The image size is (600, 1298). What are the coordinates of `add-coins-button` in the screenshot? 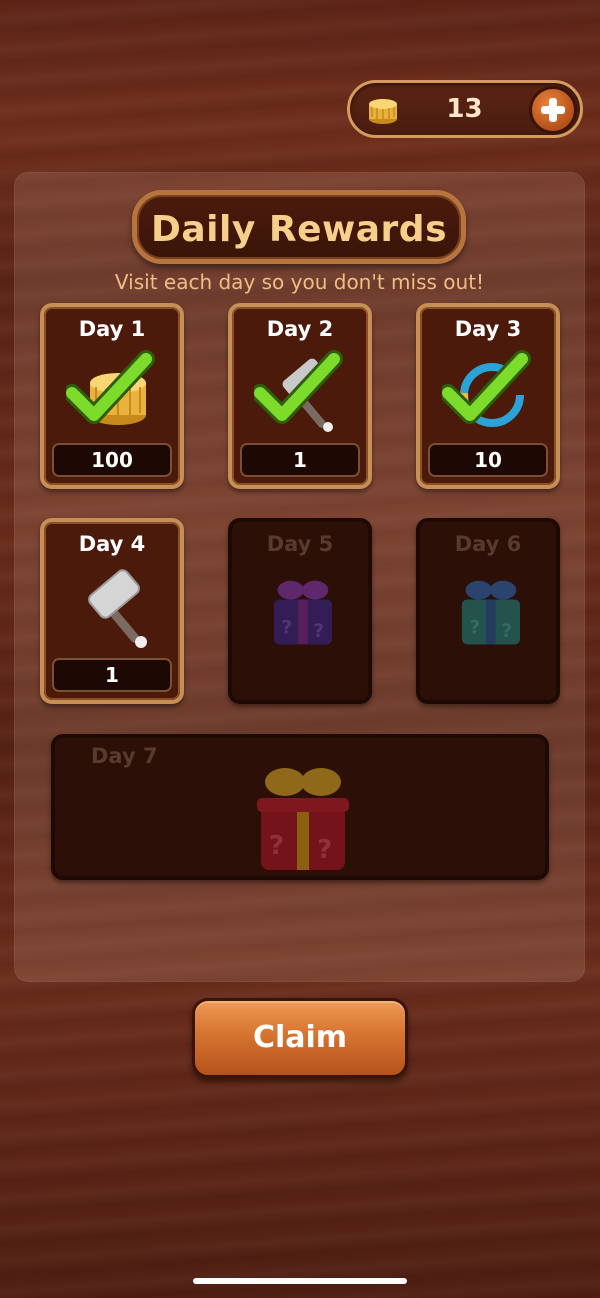 It's located at (553, 110).